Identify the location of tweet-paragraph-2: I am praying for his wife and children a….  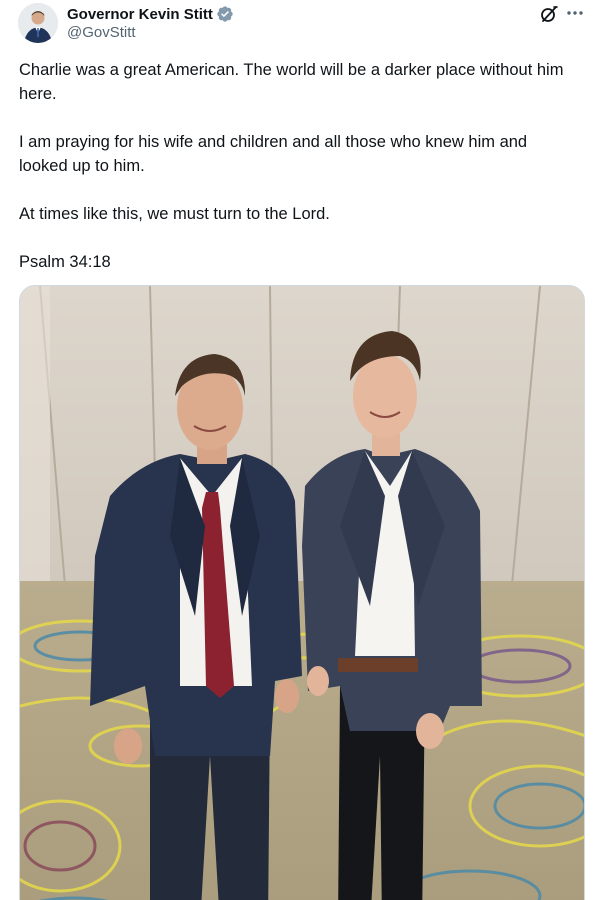
(273, 154).